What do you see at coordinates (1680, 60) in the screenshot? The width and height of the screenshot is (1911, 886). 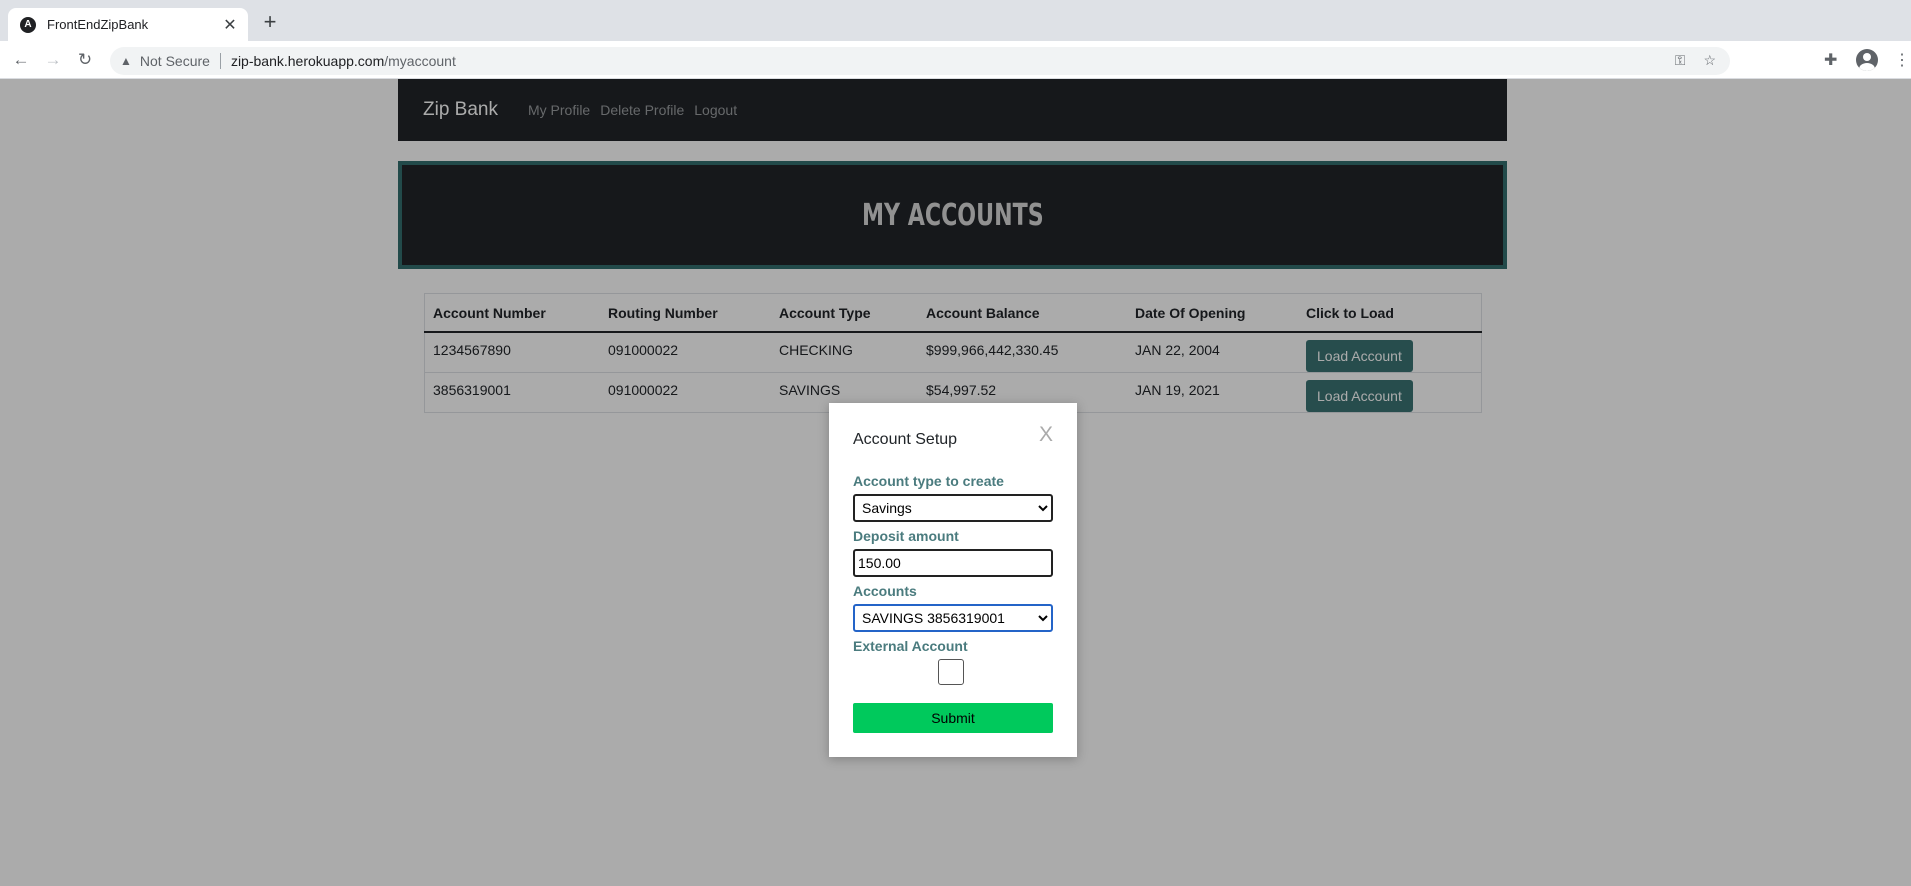 I see `key-icon: ⚿` at bounding box center [1680, 60].